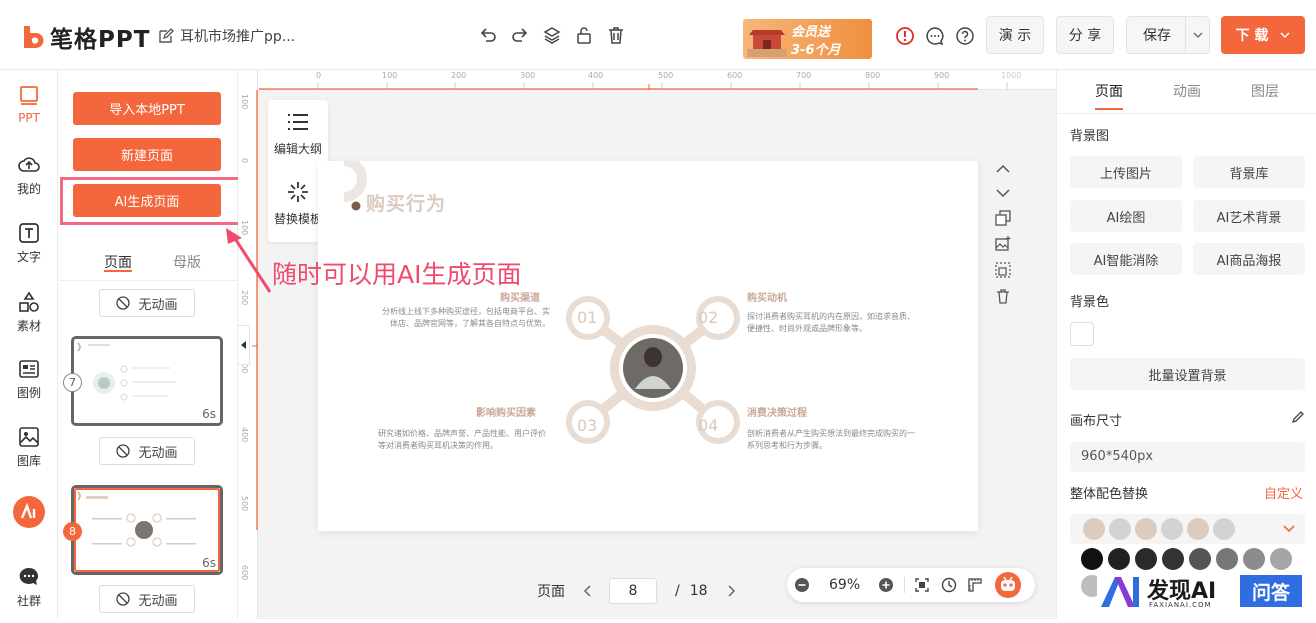 The height and width of the screenshot is (623, 1316). Describe the element at coordinates (587, 591) in the screenshot. I see `prev-page-icon` at that location.